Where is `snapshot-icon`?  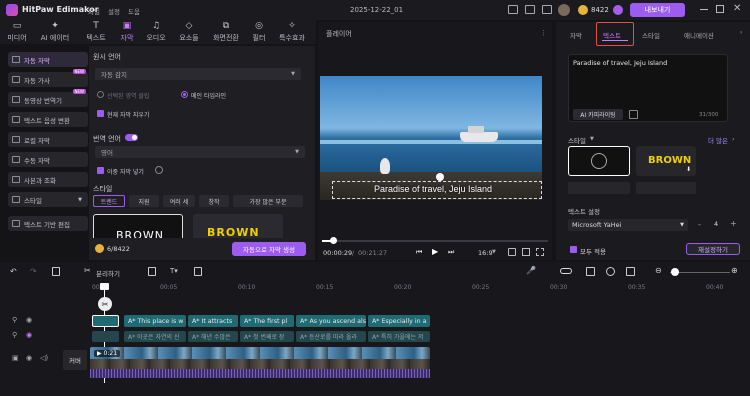 snapshot-icon is located at coordinates (512, 252).